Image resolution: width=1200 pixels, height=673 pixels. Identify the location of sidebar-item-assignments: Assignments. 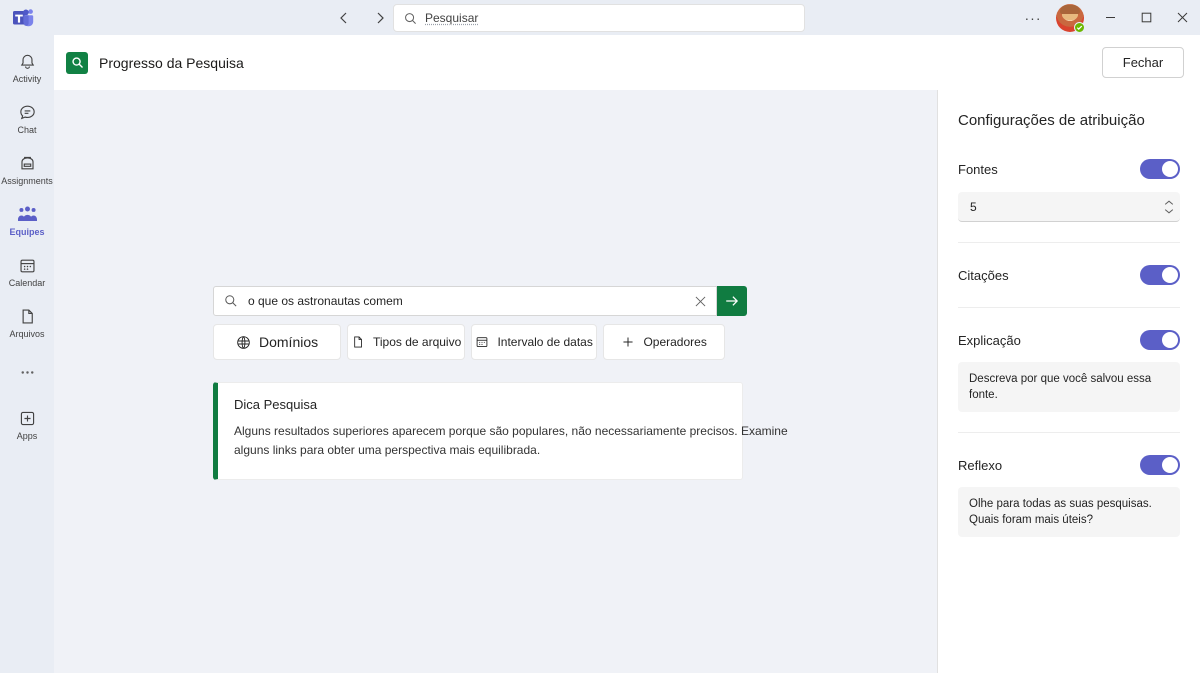
(27, 170).